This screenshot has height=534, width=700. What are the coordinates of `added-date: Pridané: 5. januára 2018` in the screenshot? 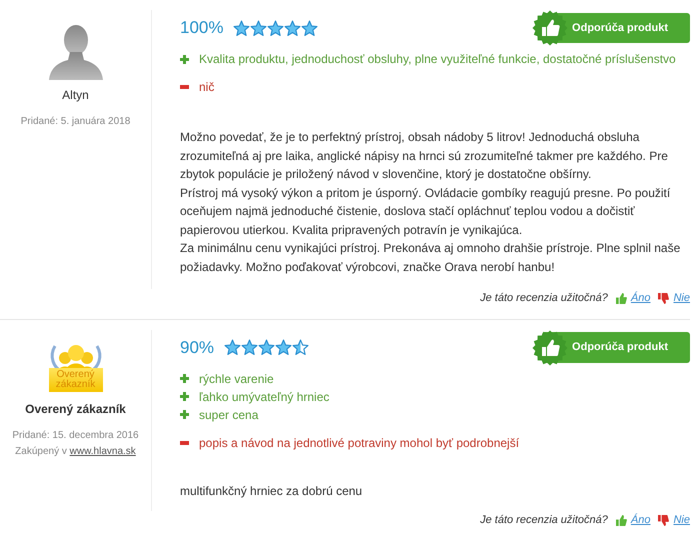 It's located at (75, 122).